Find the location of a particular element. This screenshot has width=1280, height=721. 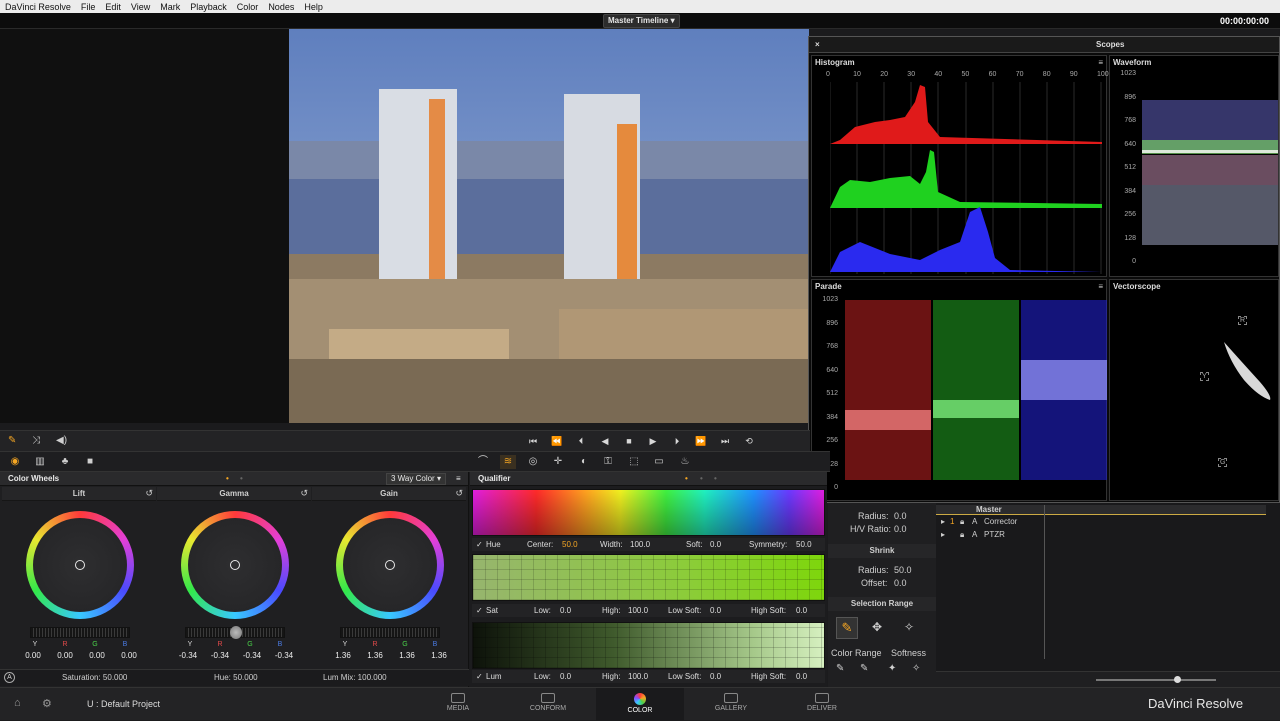

hue-width-value: 100.0 is located at coordinates (640, 544).